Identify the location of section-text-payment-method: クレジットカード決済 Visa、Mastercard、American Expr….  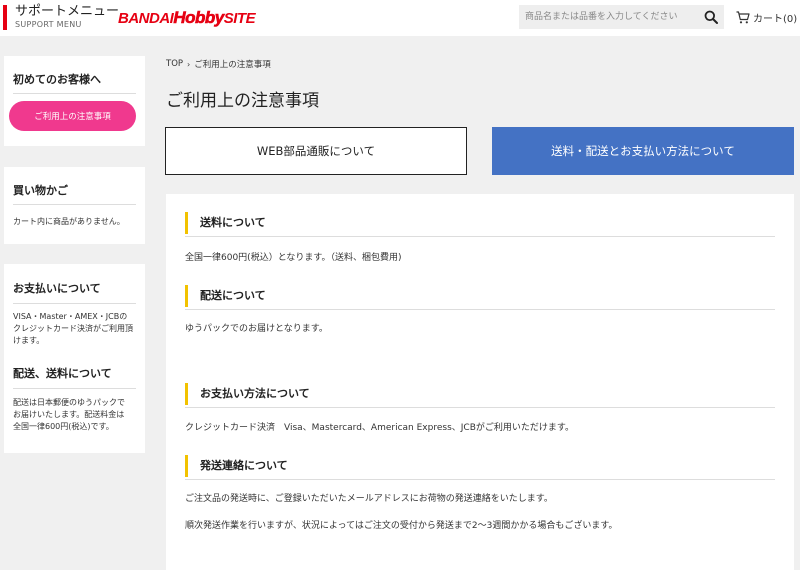
(379, 428).